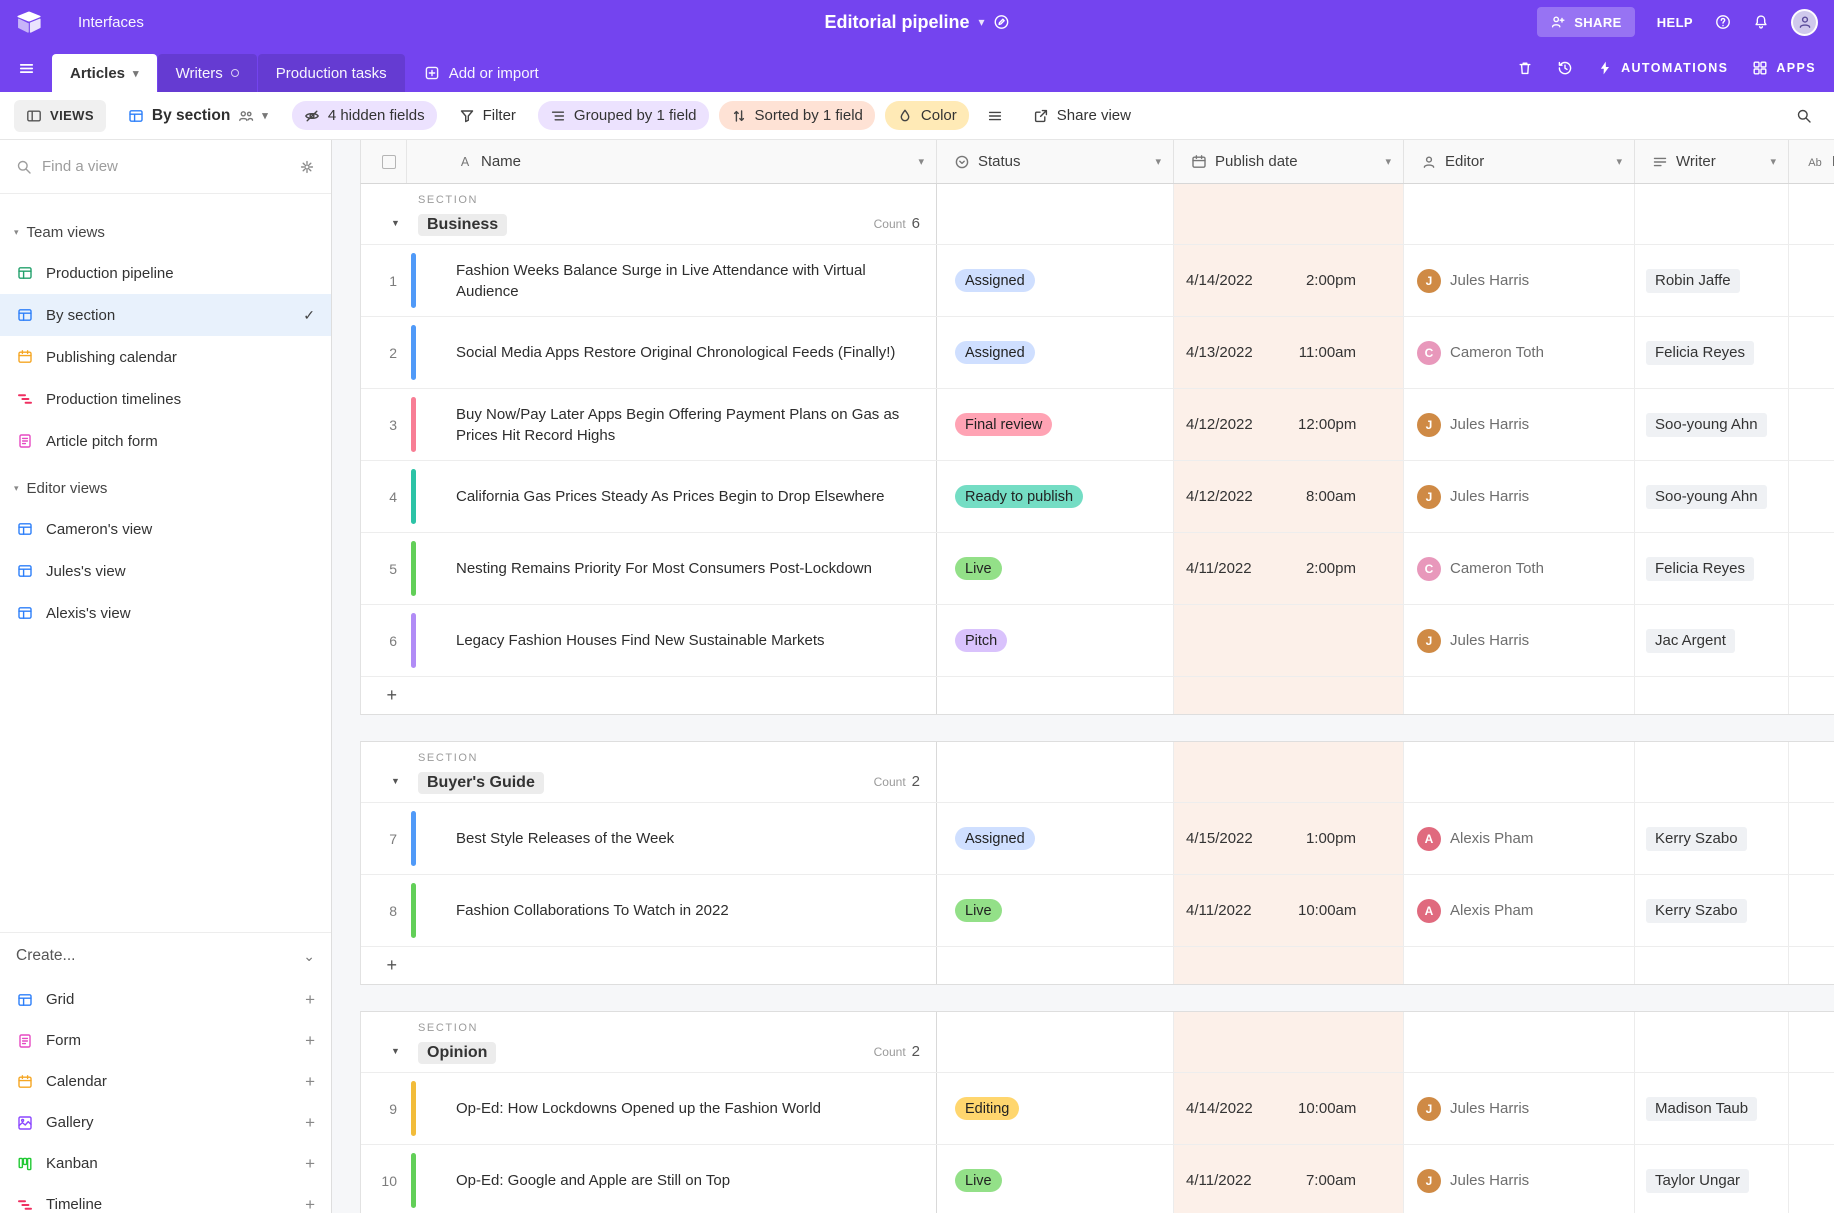 The image size is (1834, 1213). What do you see at coordinates (1525, 68) in the screenshot?
I see `trash-icon` at bounding box center [1525, 68].